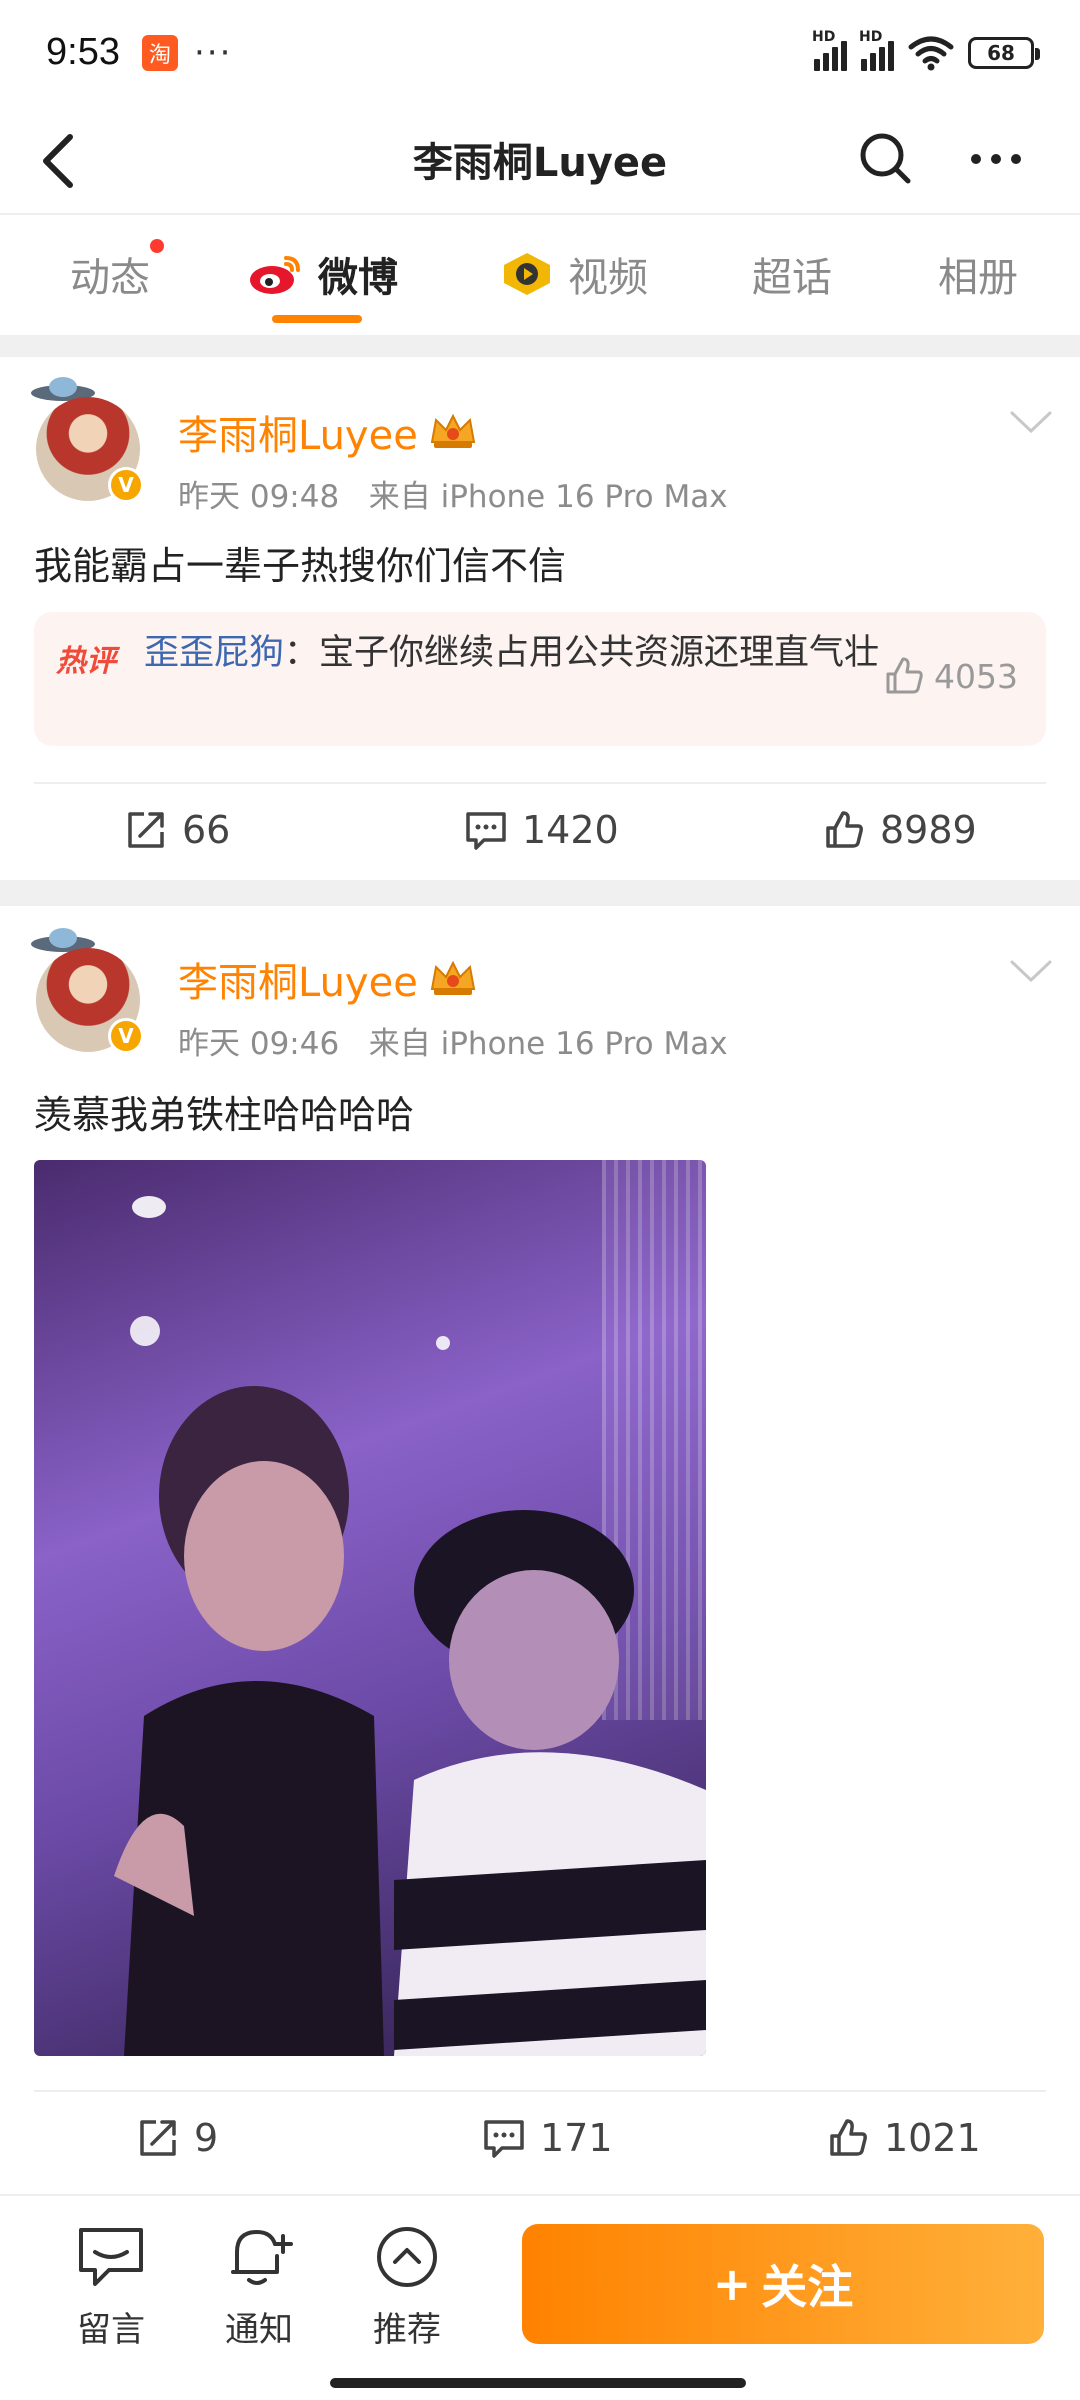  Describe the element at coordinates (950, 676) in the screenshot. I see `hot-comment-like: 4053` at that location.